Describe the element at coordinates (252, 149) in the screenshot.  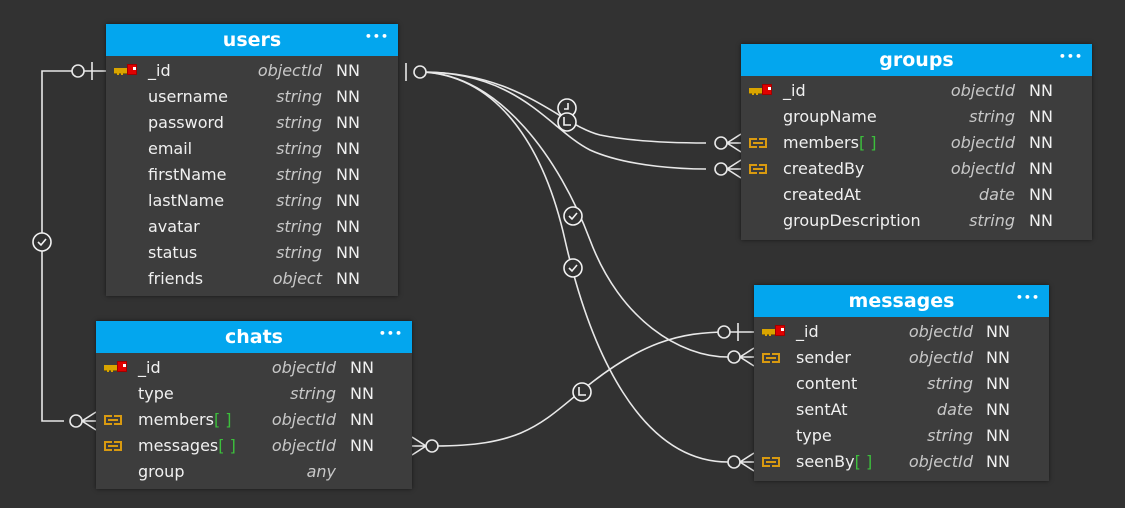
I see `column-row-email: email string NN` at that location.